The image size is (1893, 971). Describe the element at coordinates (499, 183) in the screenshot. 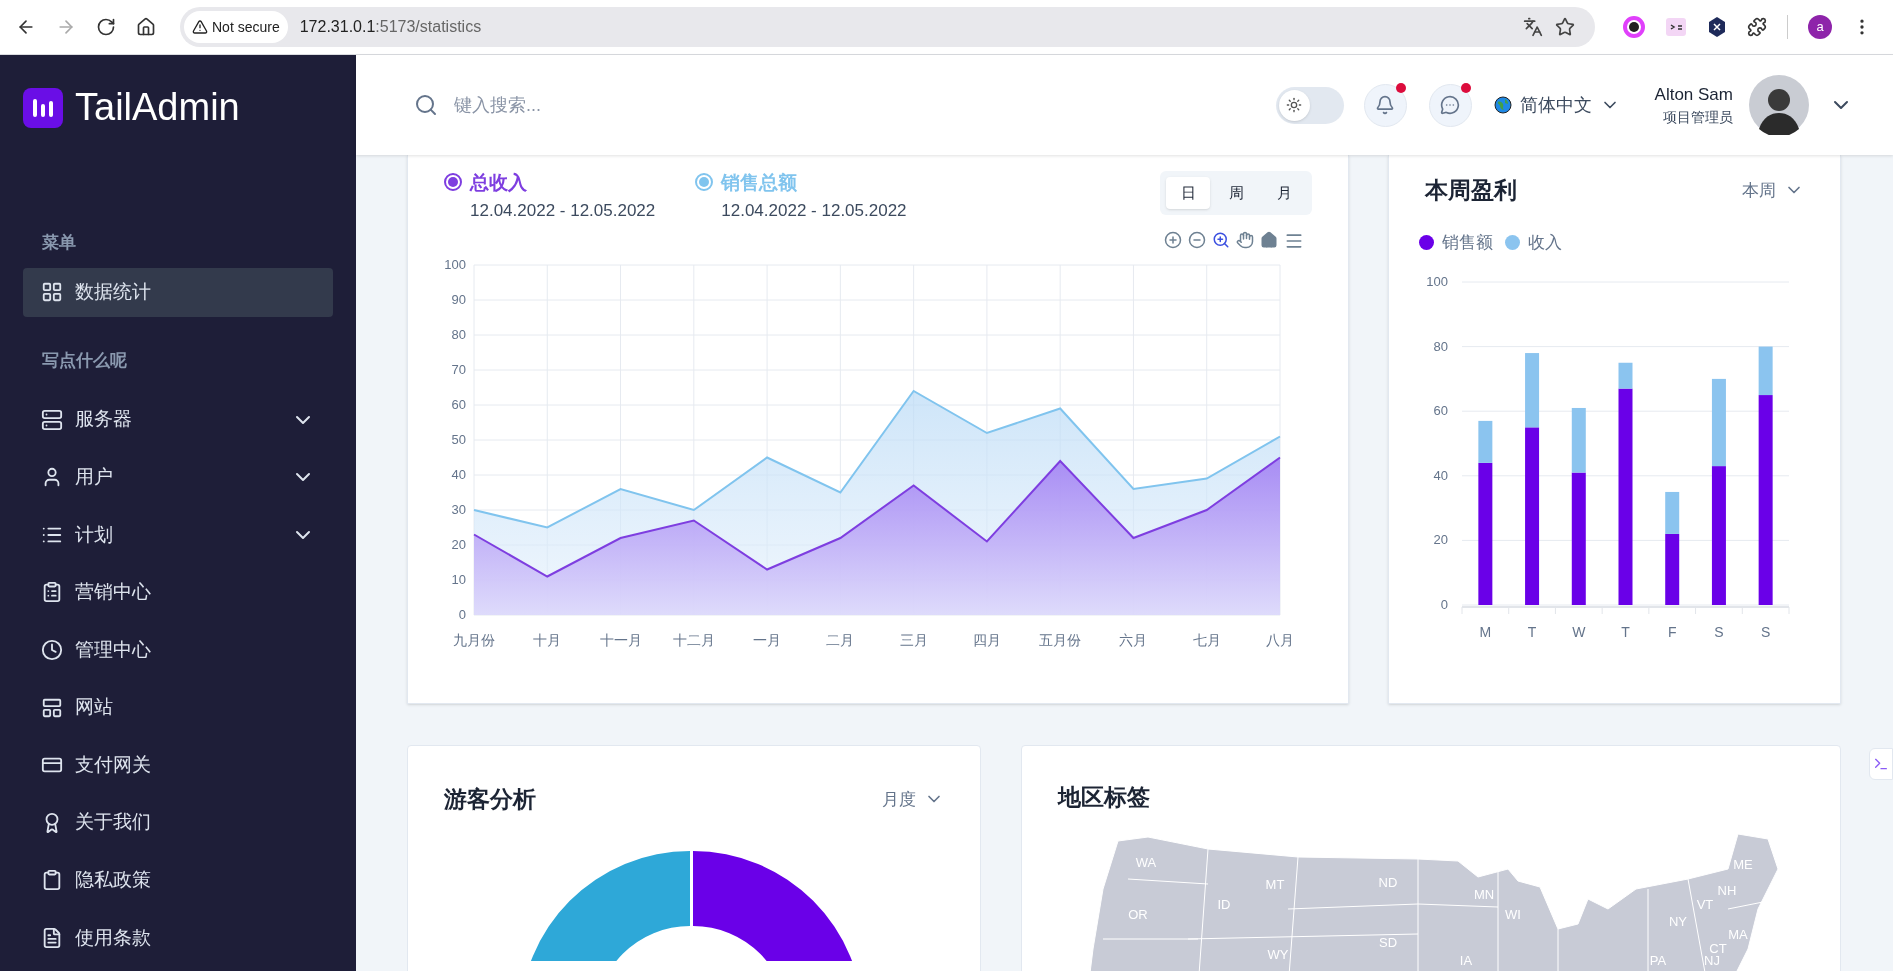

I see `legend-title: 总收入` at that location.